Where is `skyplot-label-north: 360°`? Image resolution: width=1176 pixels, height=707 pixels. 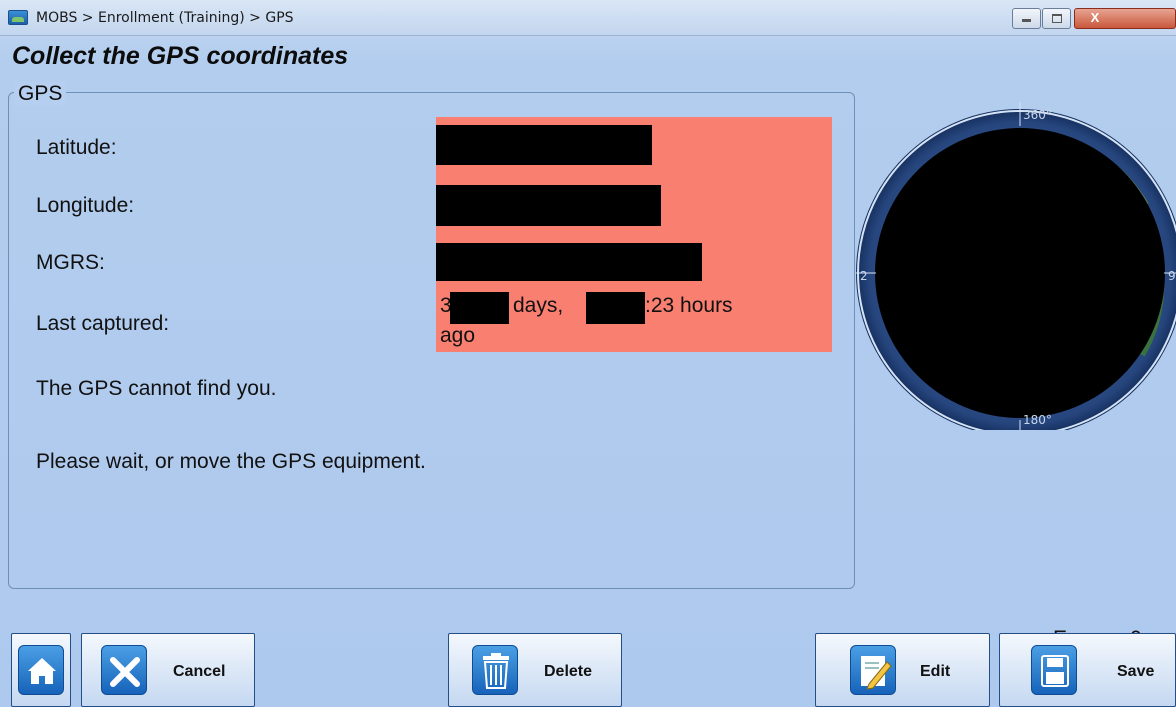
skyplot-label-north: 360° is located at coordinates (1037, 115).